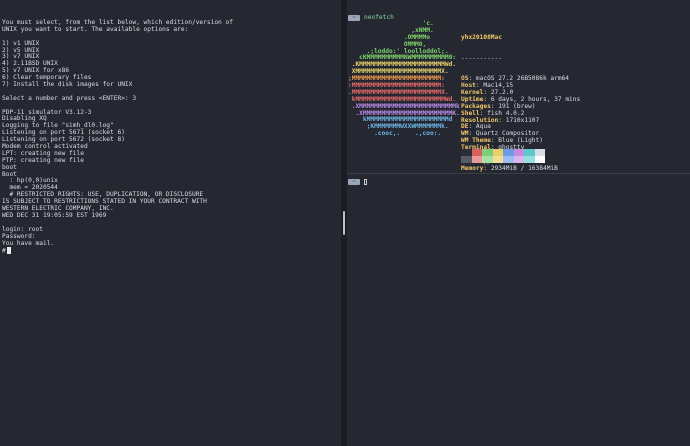 The height and width of the screenshot is (446, 690). I want to click on title-rule: -----------, so click(481, 58).